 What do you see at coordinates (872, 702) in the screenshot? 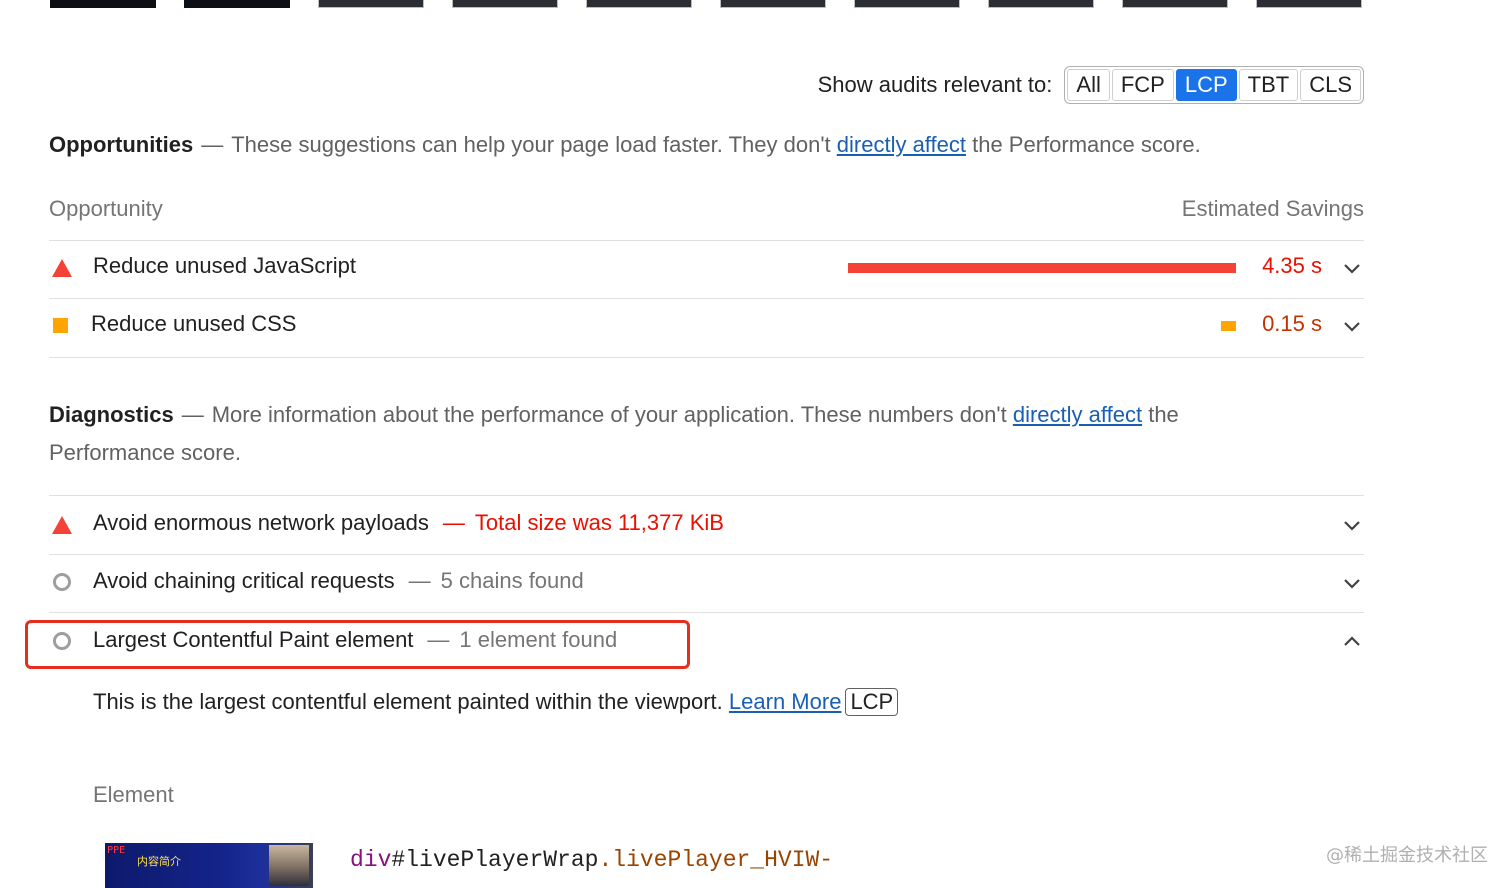
I see `lcp-badge: LCP` at bounding box center [872, 702].